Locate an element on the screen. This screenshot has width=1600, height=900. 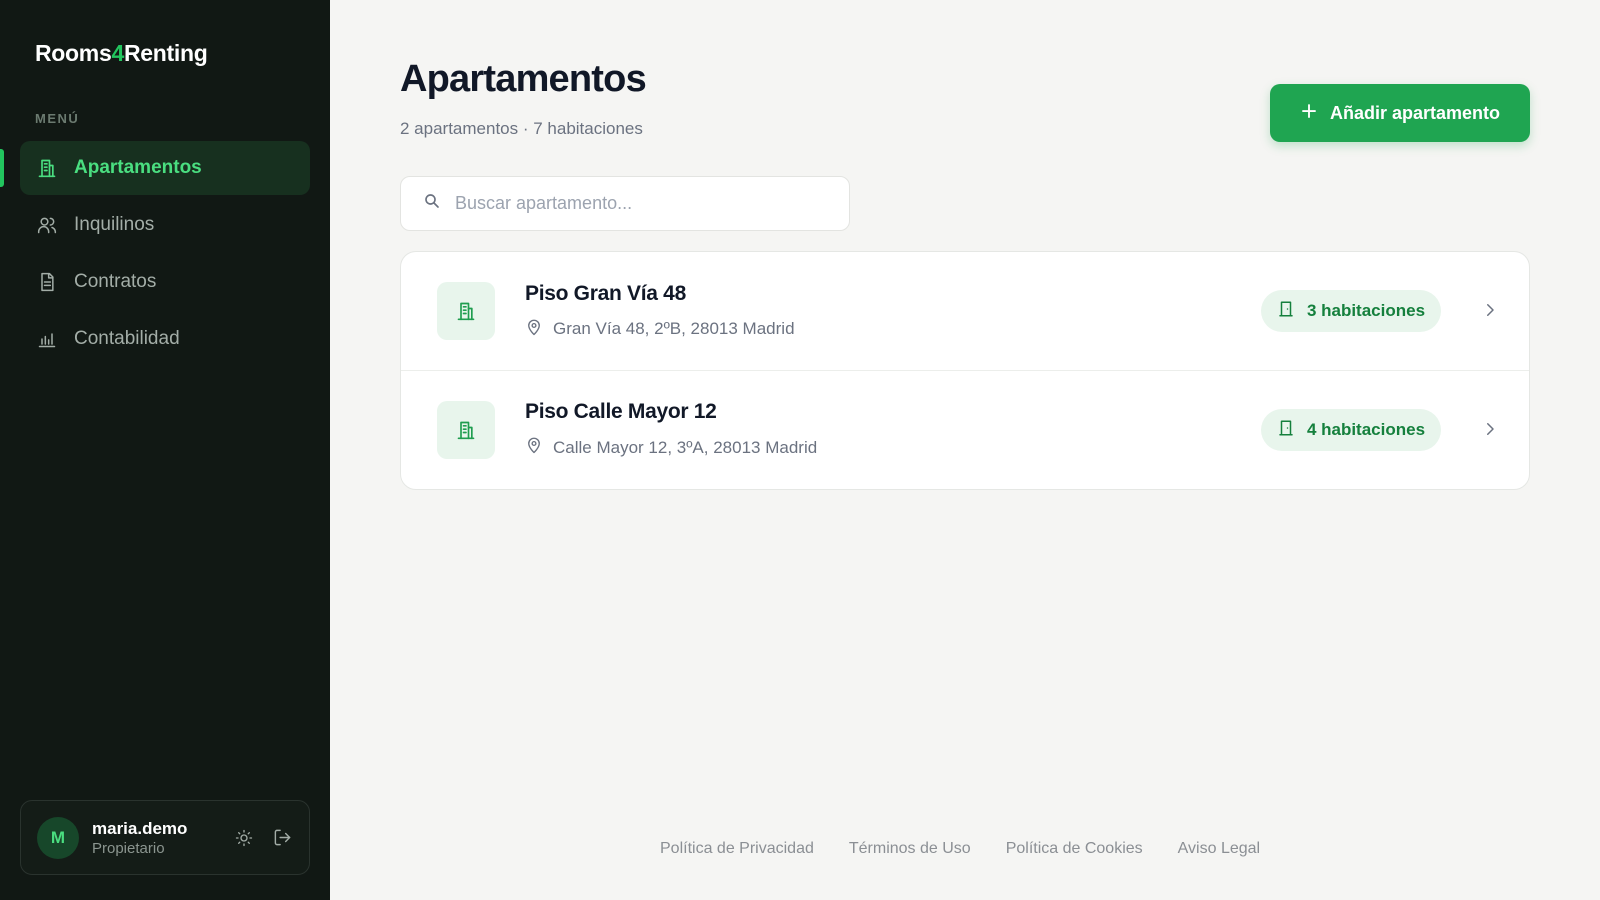
users-icon is located at coordinates (47, 225).